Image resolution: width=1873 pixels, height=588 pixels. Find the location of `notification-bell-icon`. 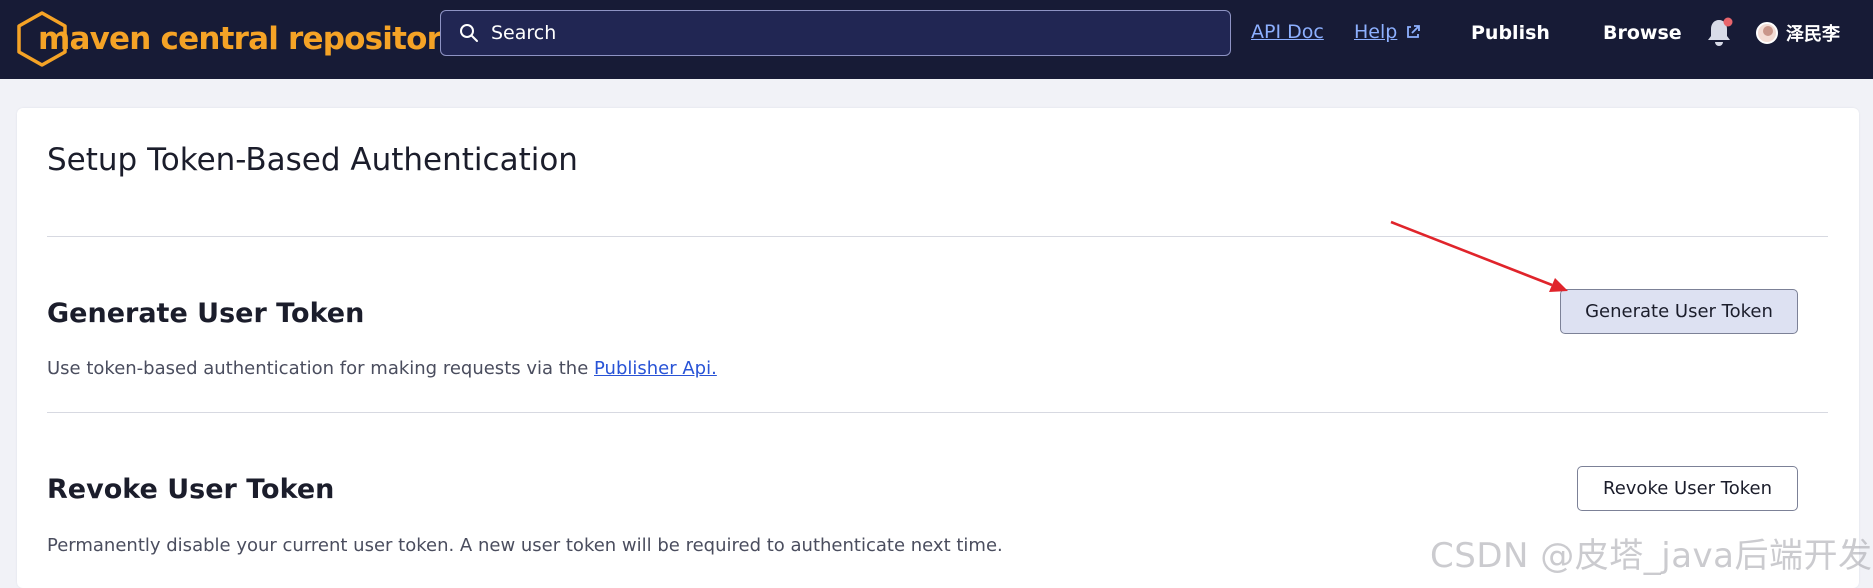

notification-bell-icon is located at coordinates (1719, 33).